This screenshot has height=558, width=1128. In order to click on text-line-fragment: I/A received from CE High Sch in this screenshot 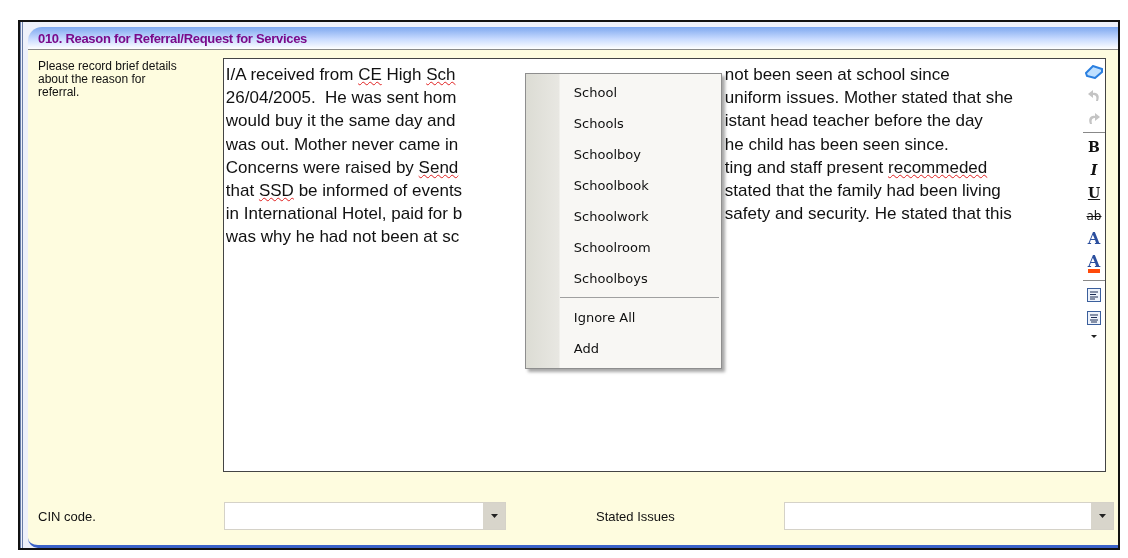, I will do `click(341, 75)`.